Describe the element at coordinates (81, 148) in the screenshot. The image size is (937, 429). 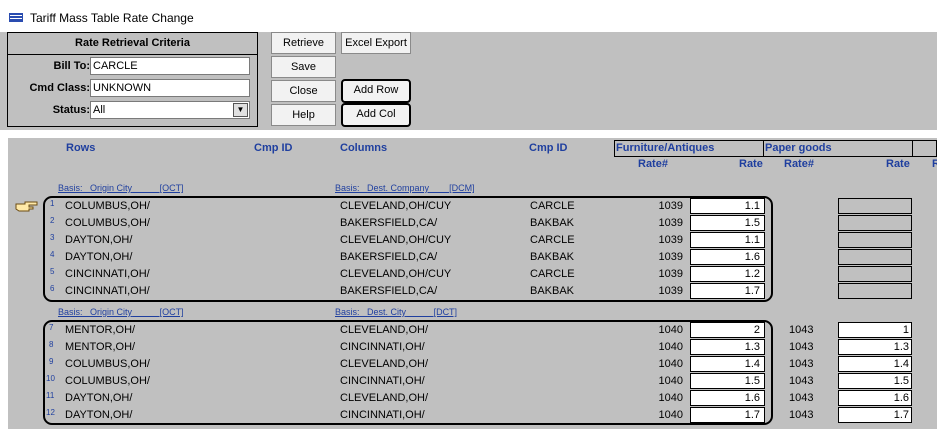
I see `rows-header: Rows` at that location.